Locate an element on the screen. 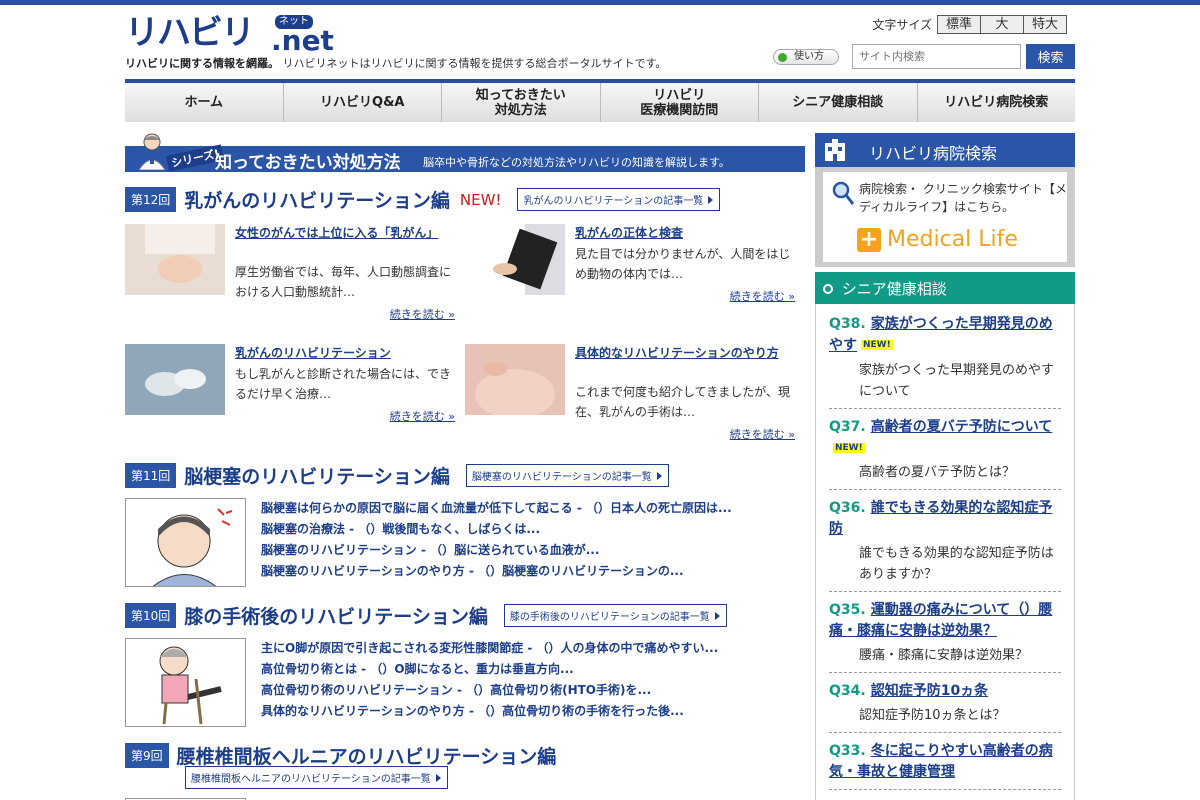  episode-number: 第9回 is located at coordinates (147, 755).